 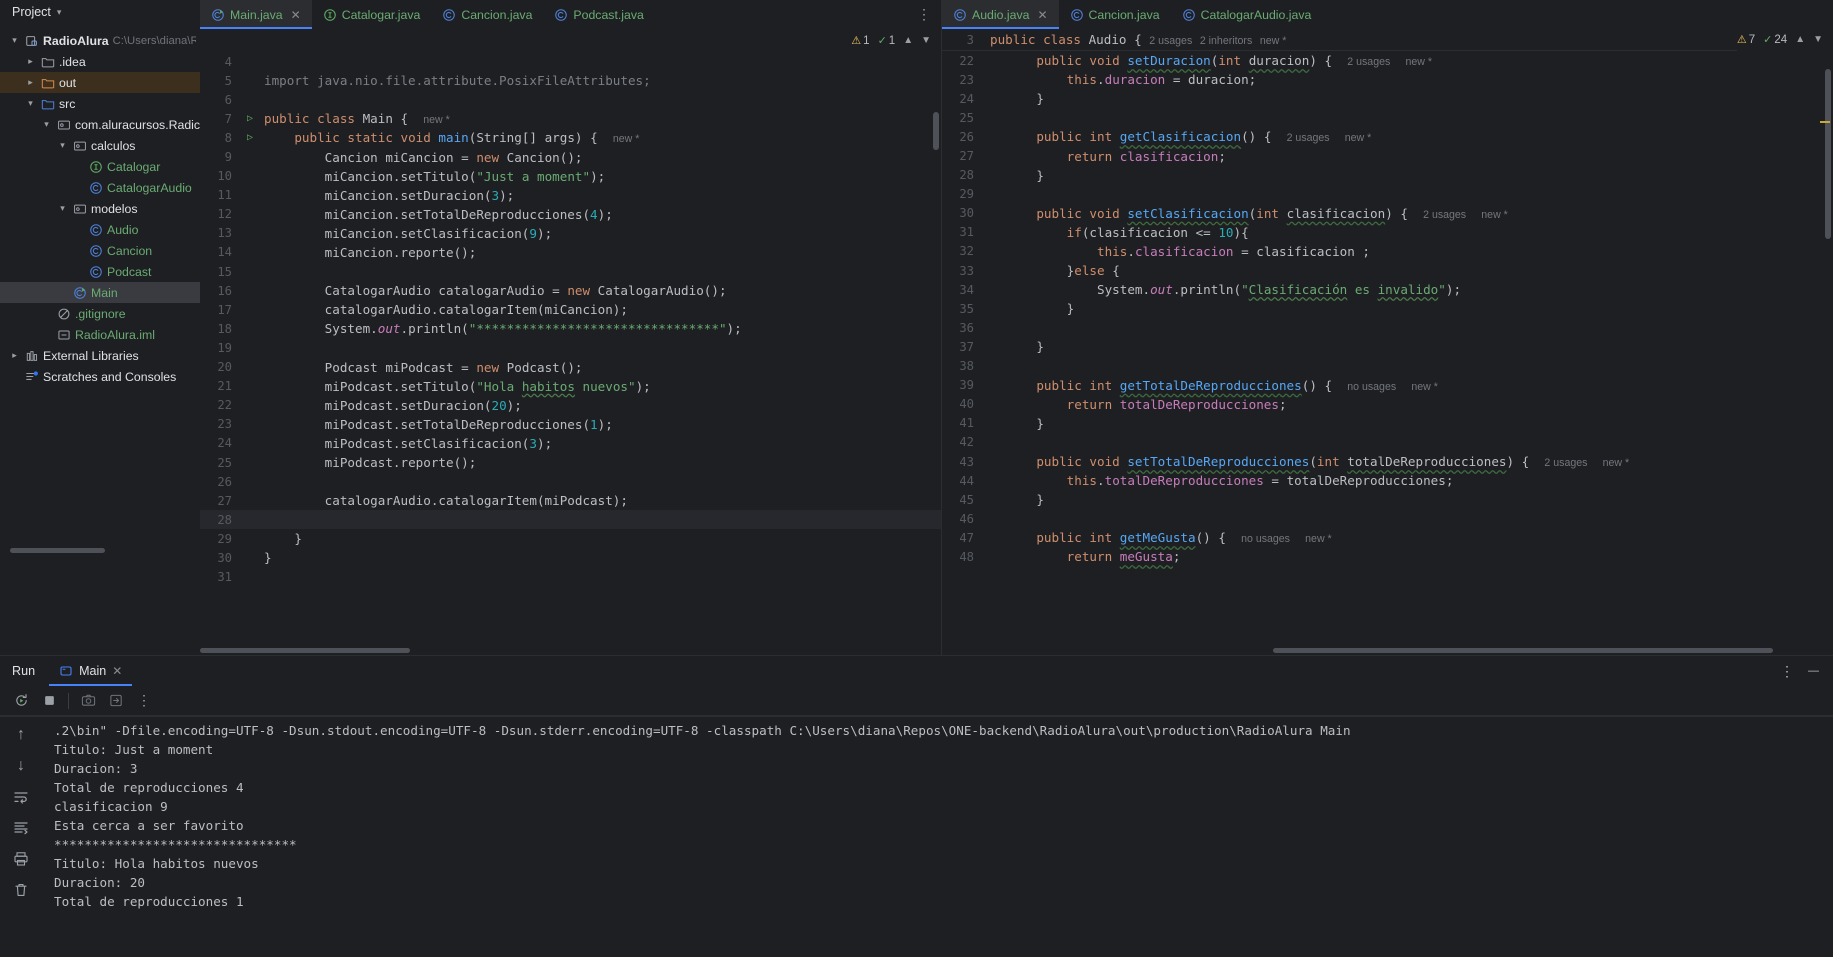 I want to click on code-line: 30}, so click(x=570, y=557).